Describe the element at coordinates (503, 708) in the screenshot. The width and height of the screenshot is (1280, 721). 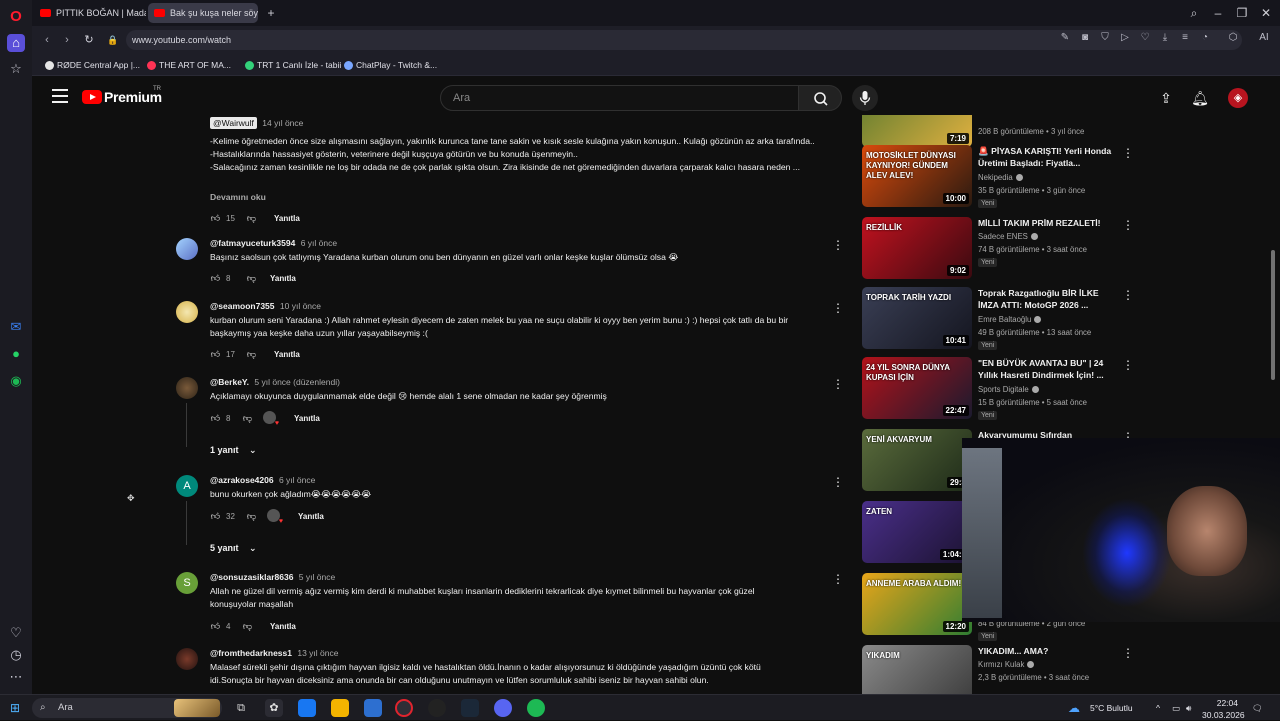
I see `discord-icon` at that location.